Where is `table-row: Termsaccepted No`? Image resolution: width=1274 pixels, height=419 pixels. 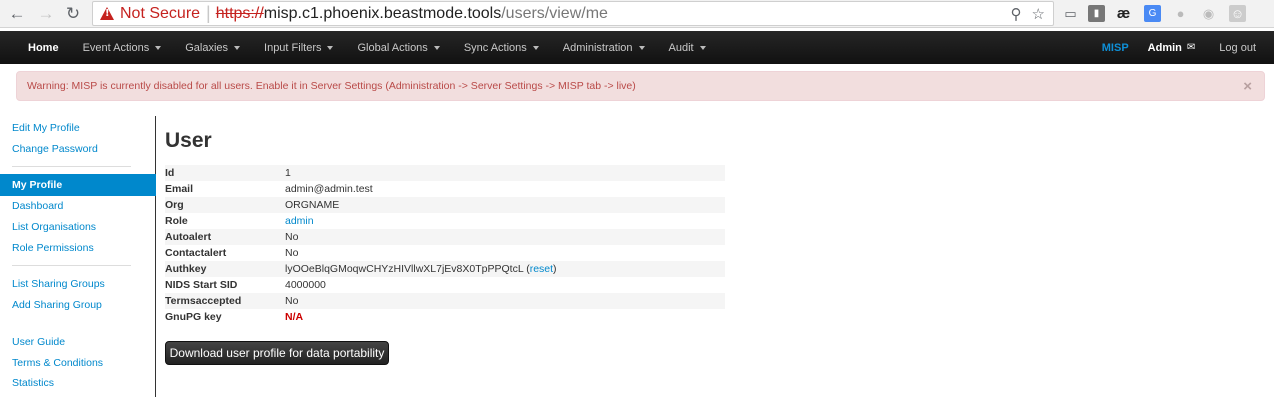
table-row: Termsaccepted No is located at coordinates (445, 301).